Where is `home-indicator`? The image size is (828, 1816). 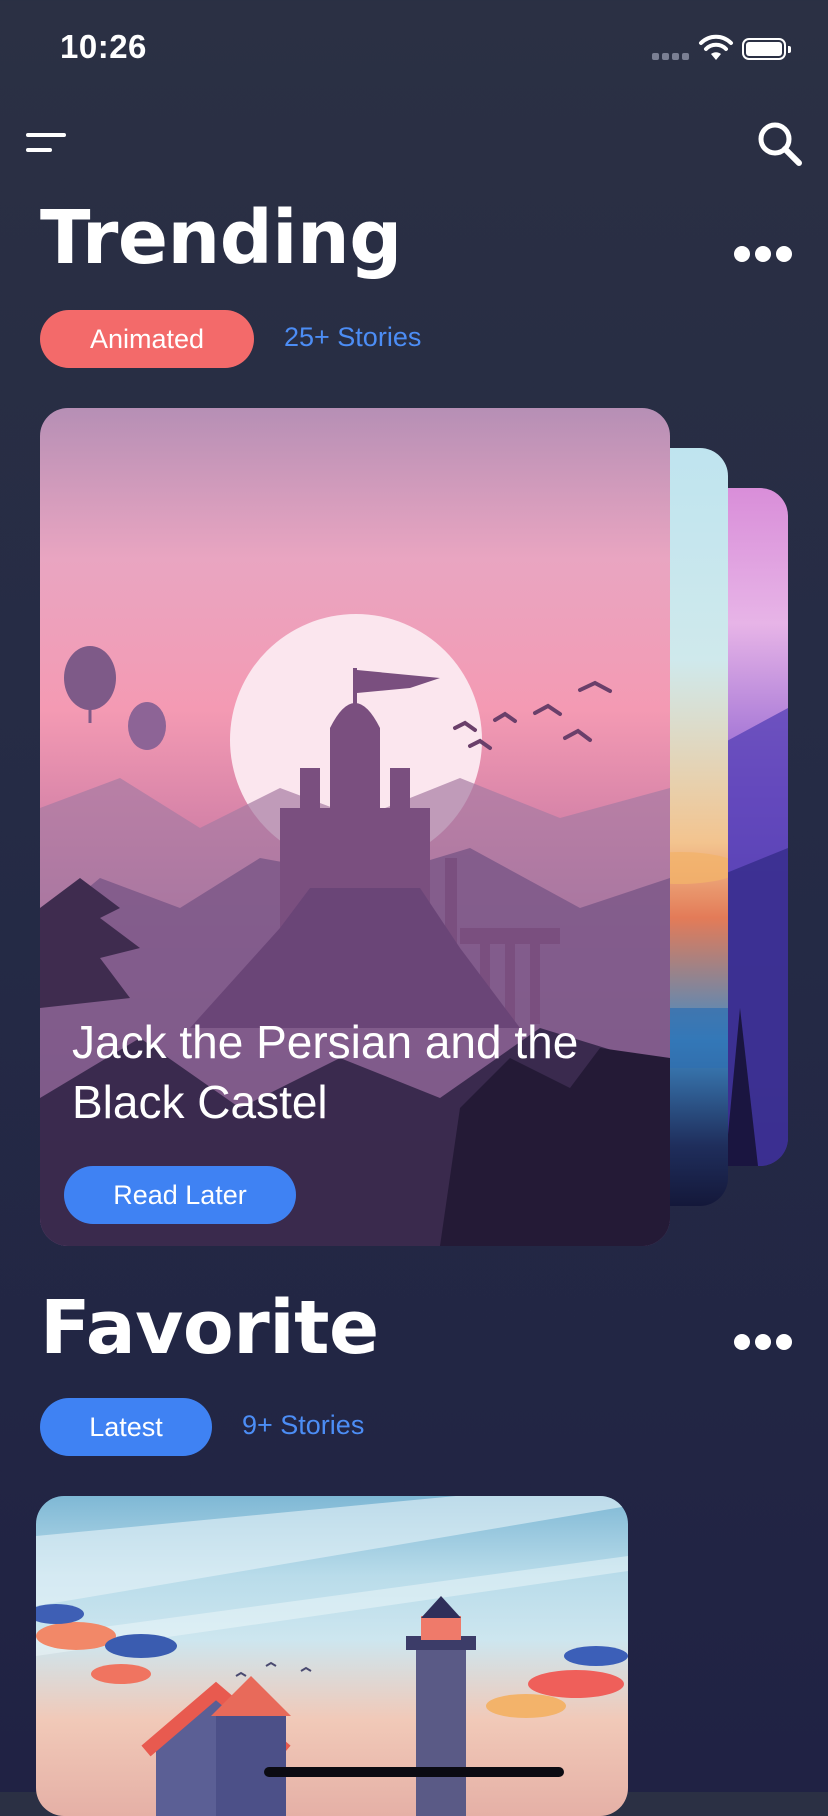
home-indicator is located at coordinates (414, 1772).